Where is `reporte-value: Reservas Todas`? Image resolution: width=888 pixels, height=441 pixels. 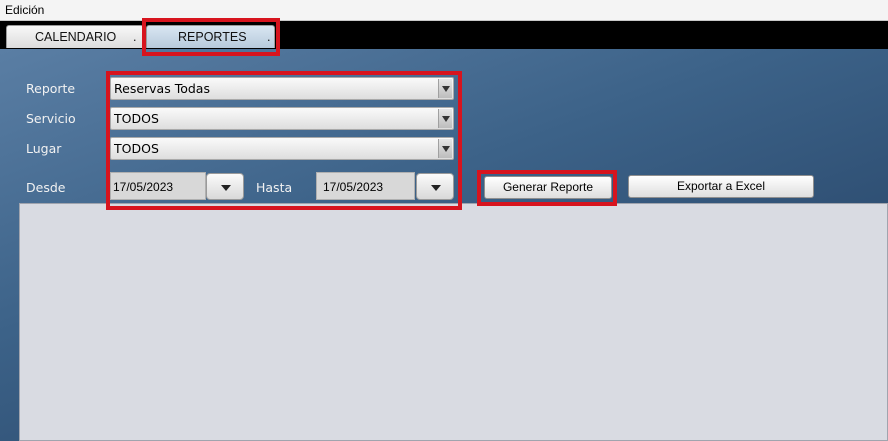
reporte-value: Reservas Todas is located at coordinates (162, 88).